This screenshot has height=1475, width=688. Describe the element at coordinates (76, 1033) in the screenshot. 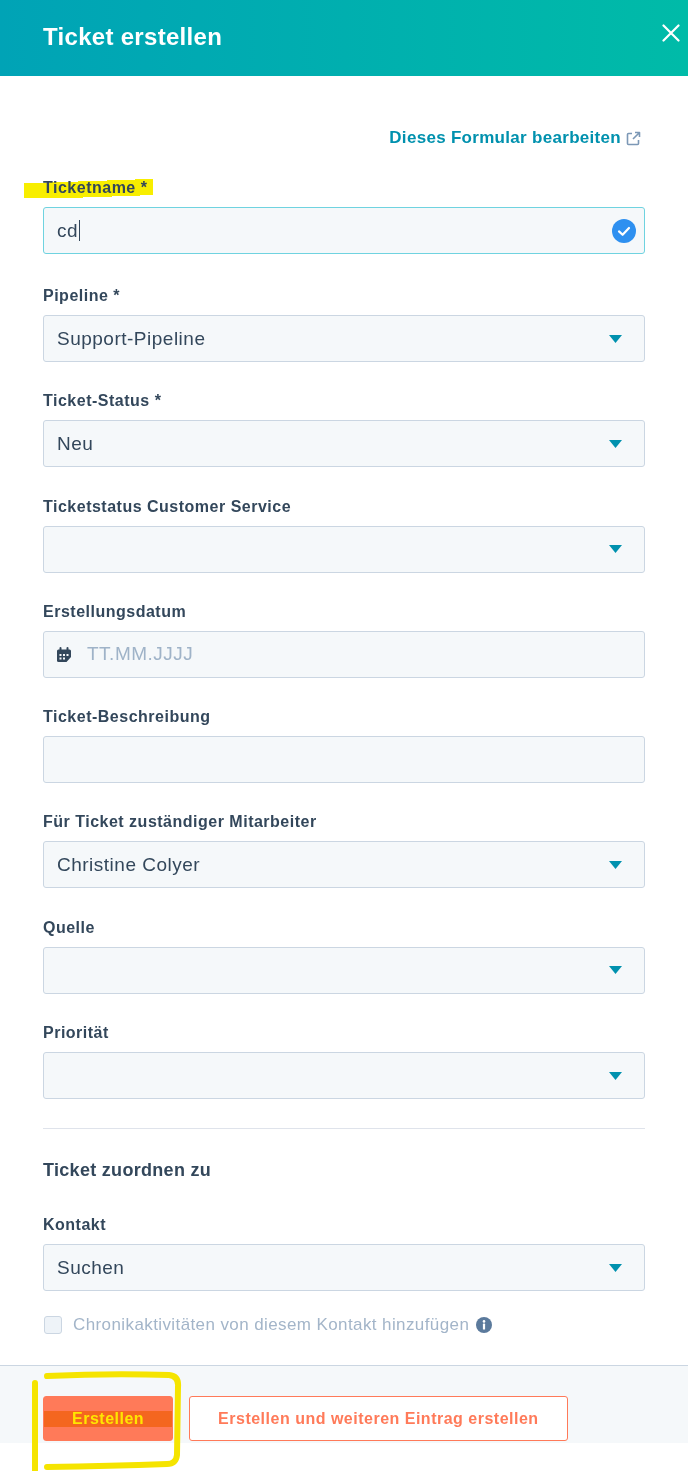

I see `field-label: Priorität` at that location.